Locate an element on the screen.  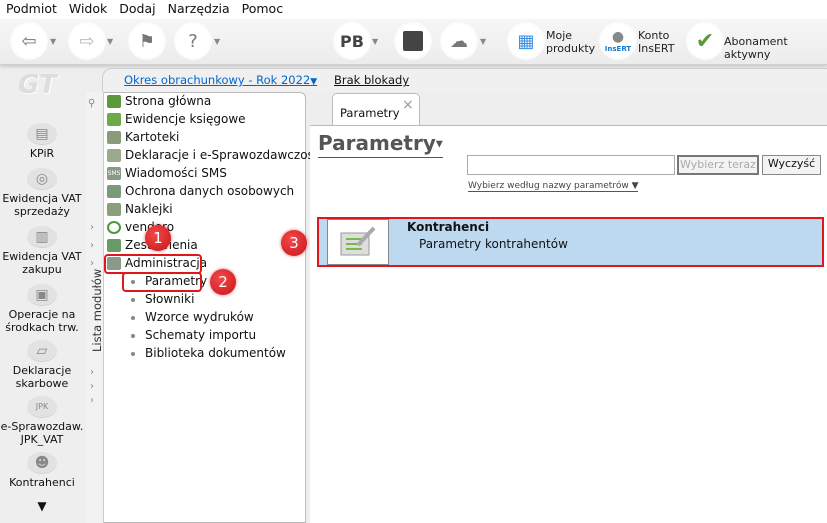
chart-icon is located at coordinates (114, 245).